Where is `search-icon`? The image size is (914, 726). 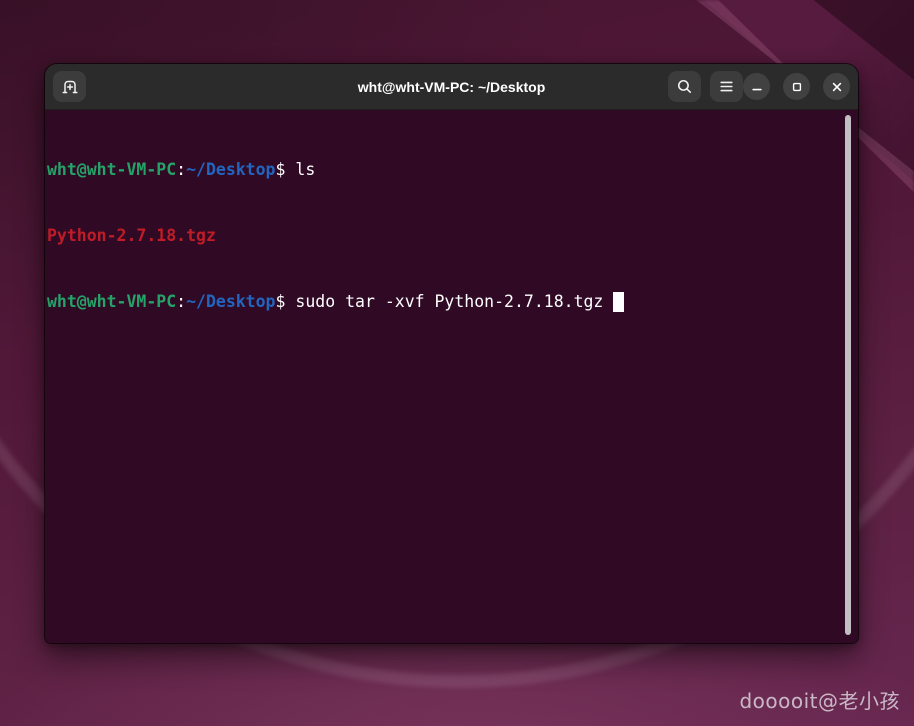 search-icon is located at coordinates (684, 86).